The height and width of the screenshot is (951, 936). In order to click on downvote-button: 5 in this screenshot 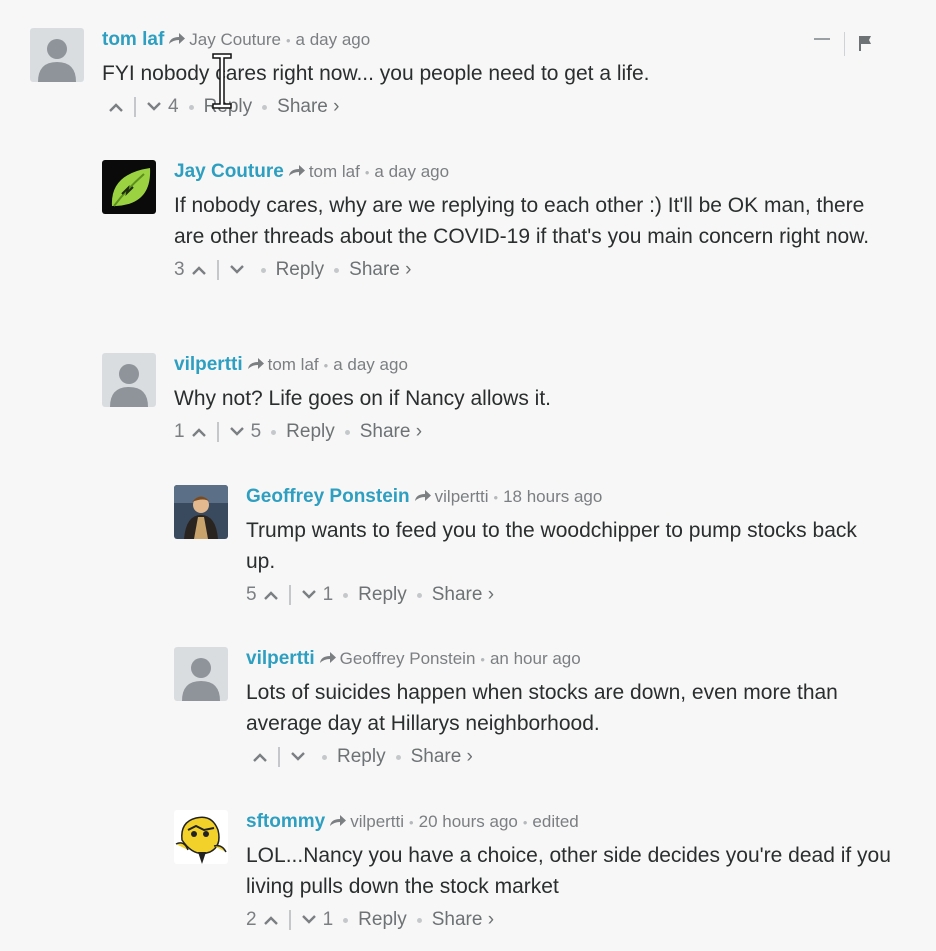, I will do `click(245, 432)`.